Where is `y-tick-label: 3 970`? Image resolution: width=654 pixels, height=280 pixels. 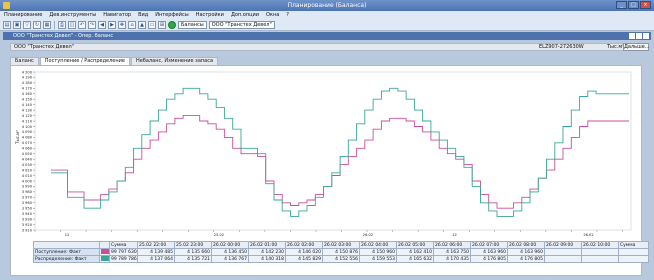 y-tick-label: 3 970 is located at coordinates (27, 198).